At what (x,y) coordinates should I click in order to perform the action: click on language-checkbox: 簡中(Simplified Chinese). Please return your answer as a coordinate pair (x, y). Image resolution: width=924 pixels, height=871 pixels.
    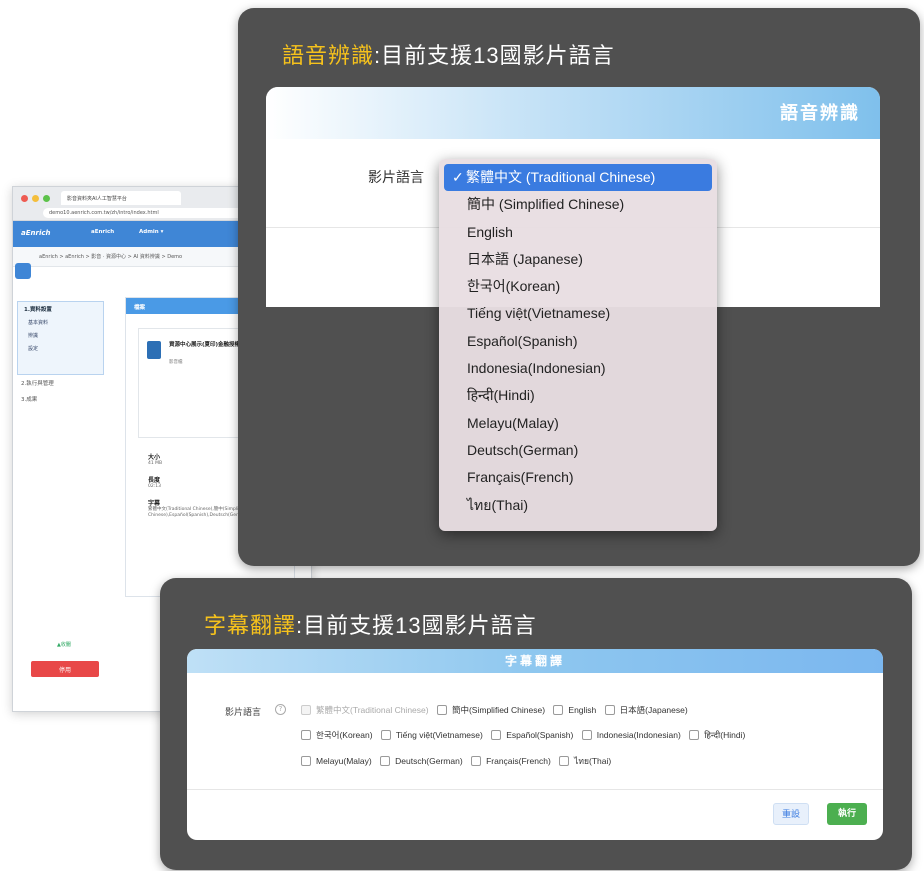
    Looking at the image, I should click on (491, 710).